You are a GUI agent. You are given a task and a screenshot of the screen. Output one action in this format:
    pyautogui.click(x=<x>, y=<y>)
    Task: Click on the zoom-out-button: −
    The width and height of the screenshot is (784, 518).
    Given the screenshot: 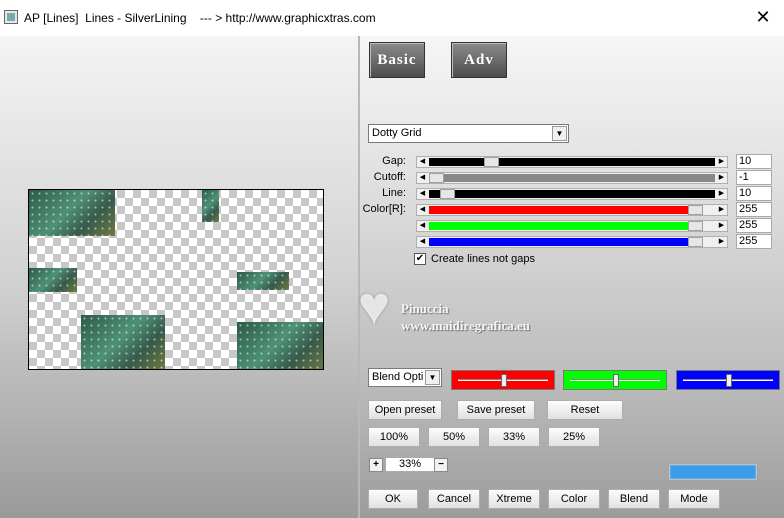 What is the action you would take?
    pyautogui.click(x=441, y=465)
    